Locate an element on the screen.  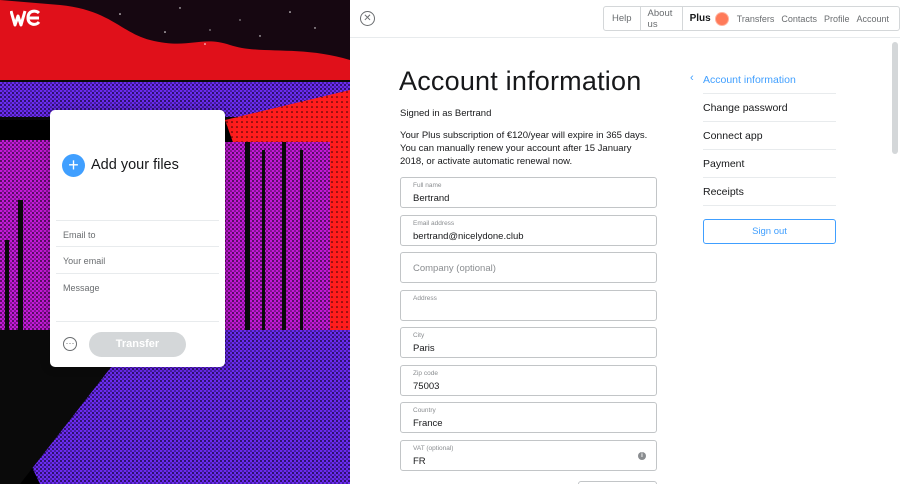
your-email-field: Your email is located at coordinates (137, 260).